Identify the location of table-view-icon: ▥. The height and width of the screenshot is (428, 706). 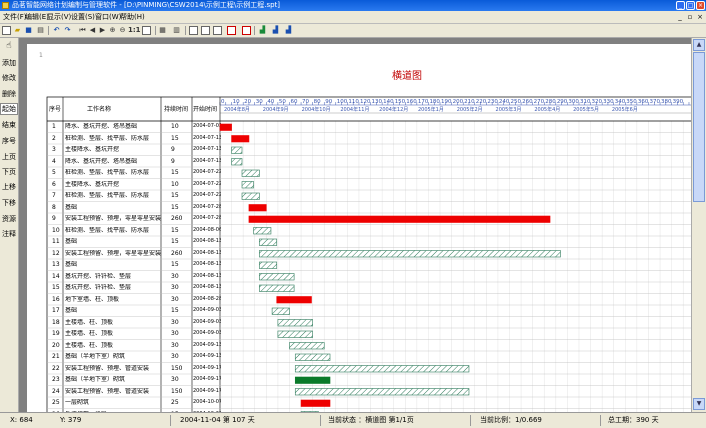
(176, 30).